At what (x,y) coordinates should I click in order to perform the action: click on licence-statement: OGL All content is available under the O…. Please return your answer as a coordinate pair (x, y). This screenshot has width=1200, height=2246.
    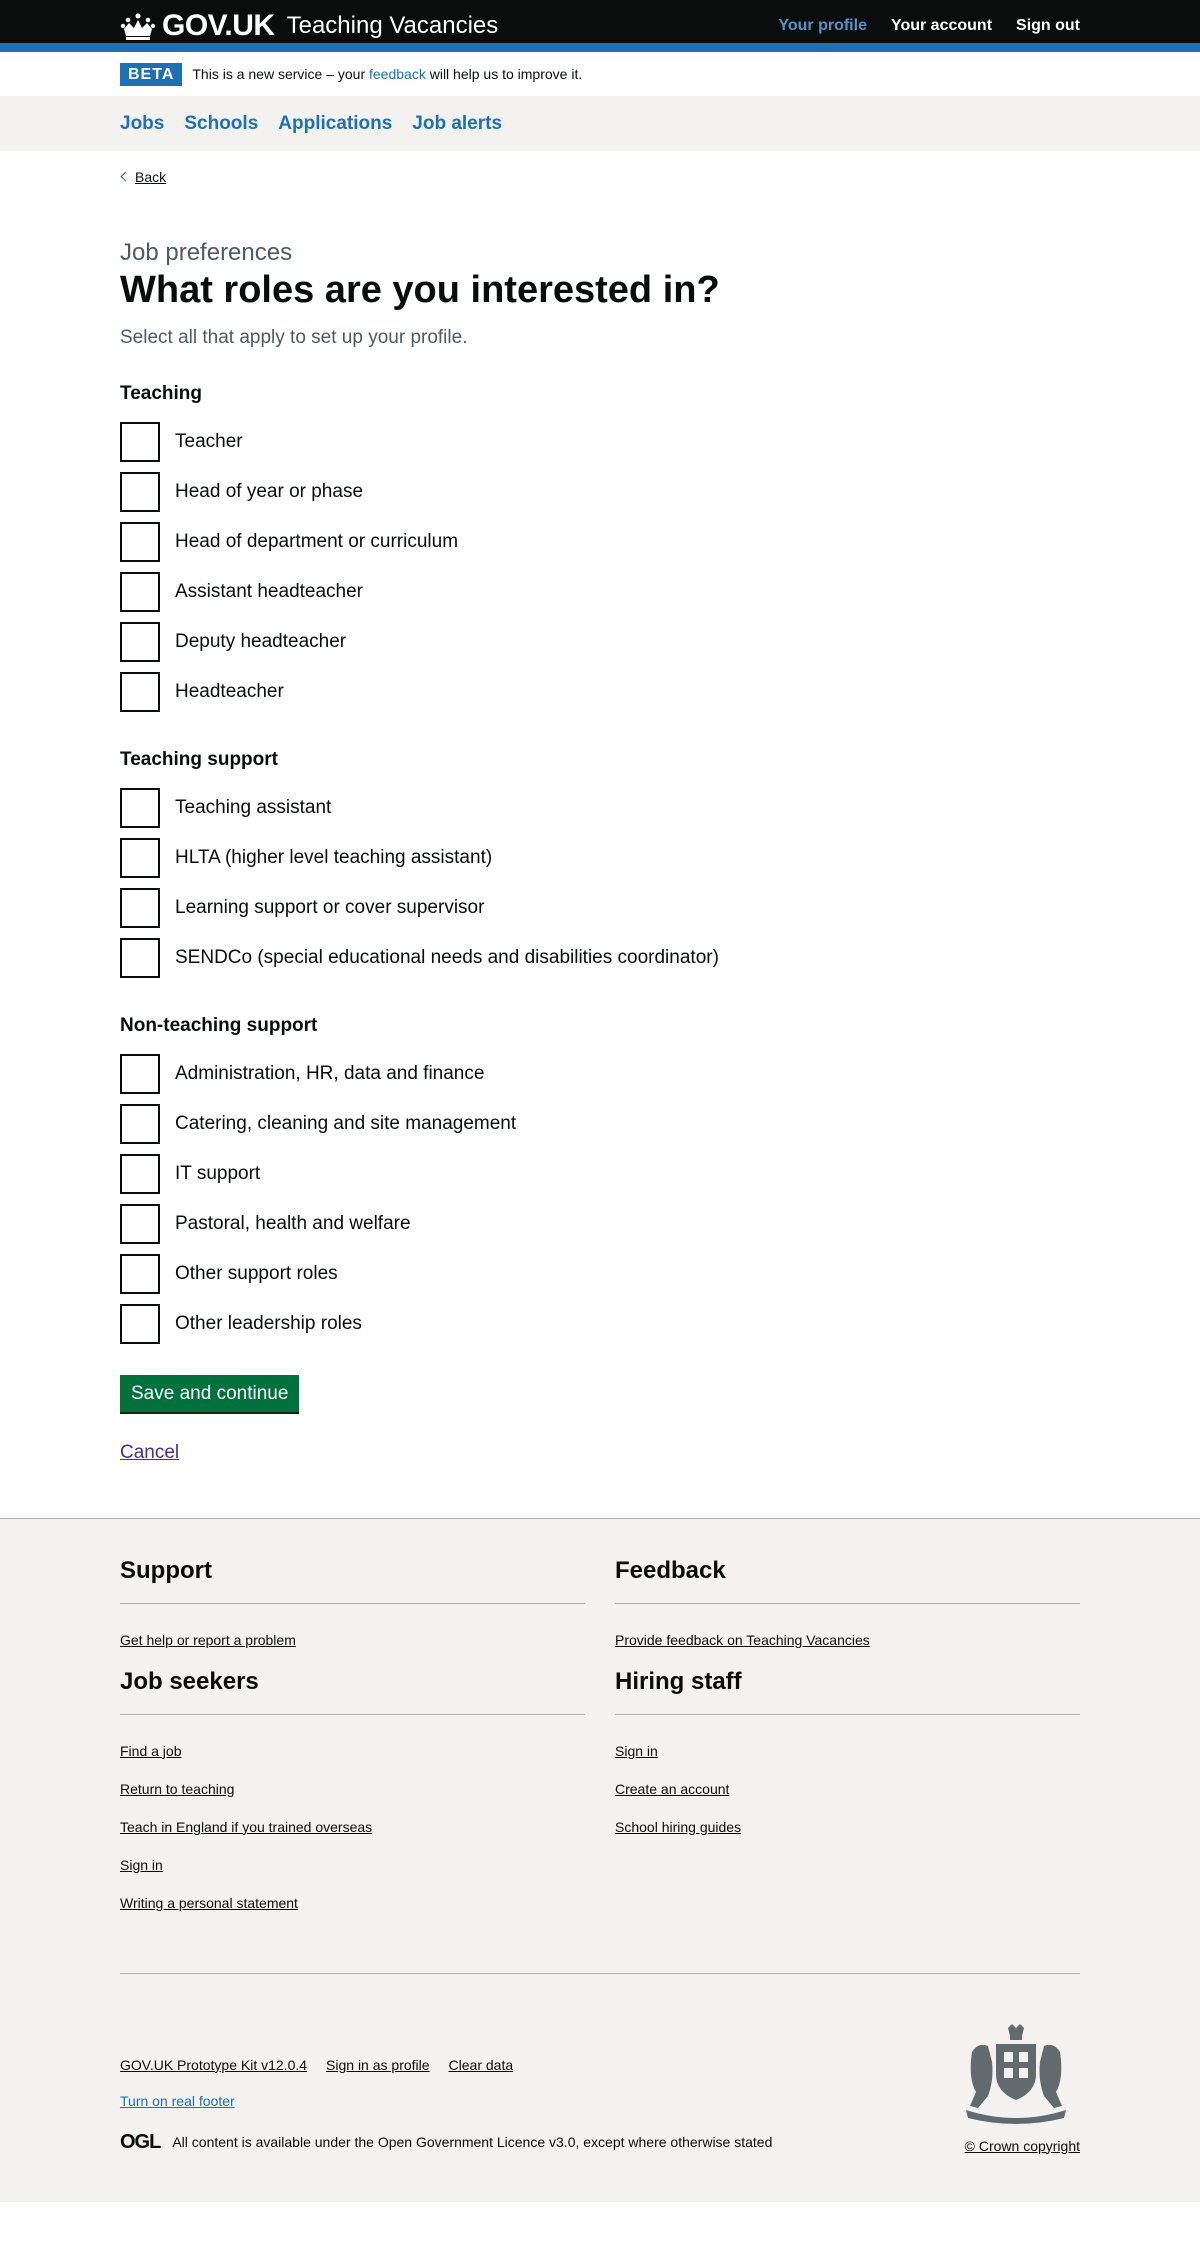
    Looking at the image, I should click on (446, 2142).